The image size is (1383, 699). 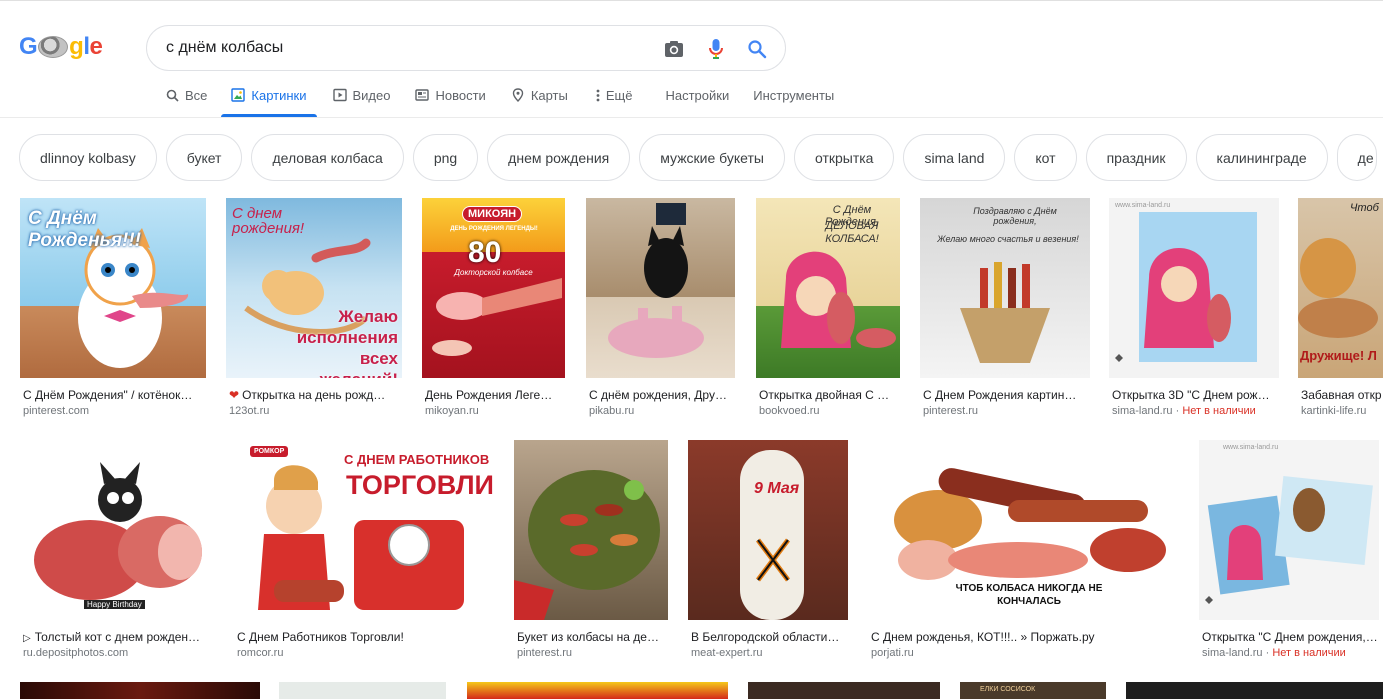 I want to click on chip: кот, so click(x=1045, y=157).